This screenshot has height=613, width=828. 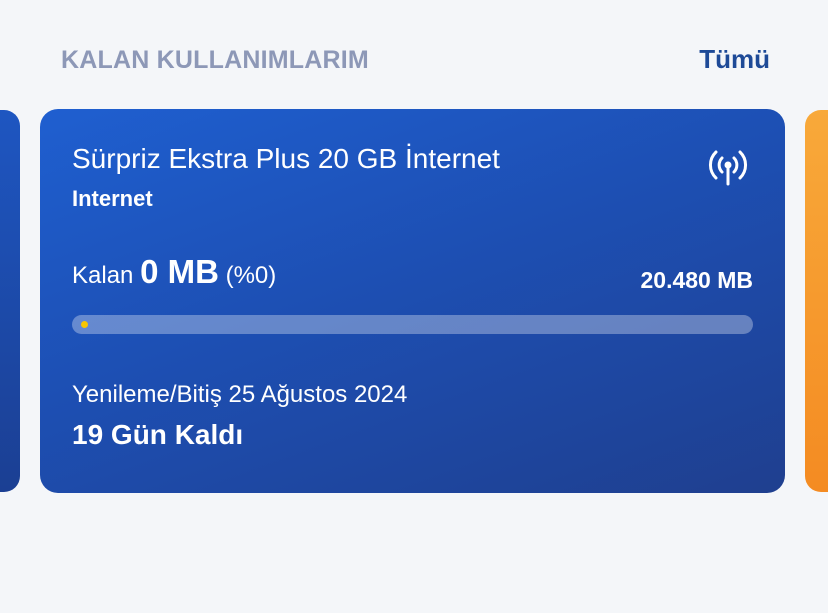 What do you see at coordinates (734, 59) in the screenshot?
I see `see-all-link: Tümü` at bounding box center [734, 59].